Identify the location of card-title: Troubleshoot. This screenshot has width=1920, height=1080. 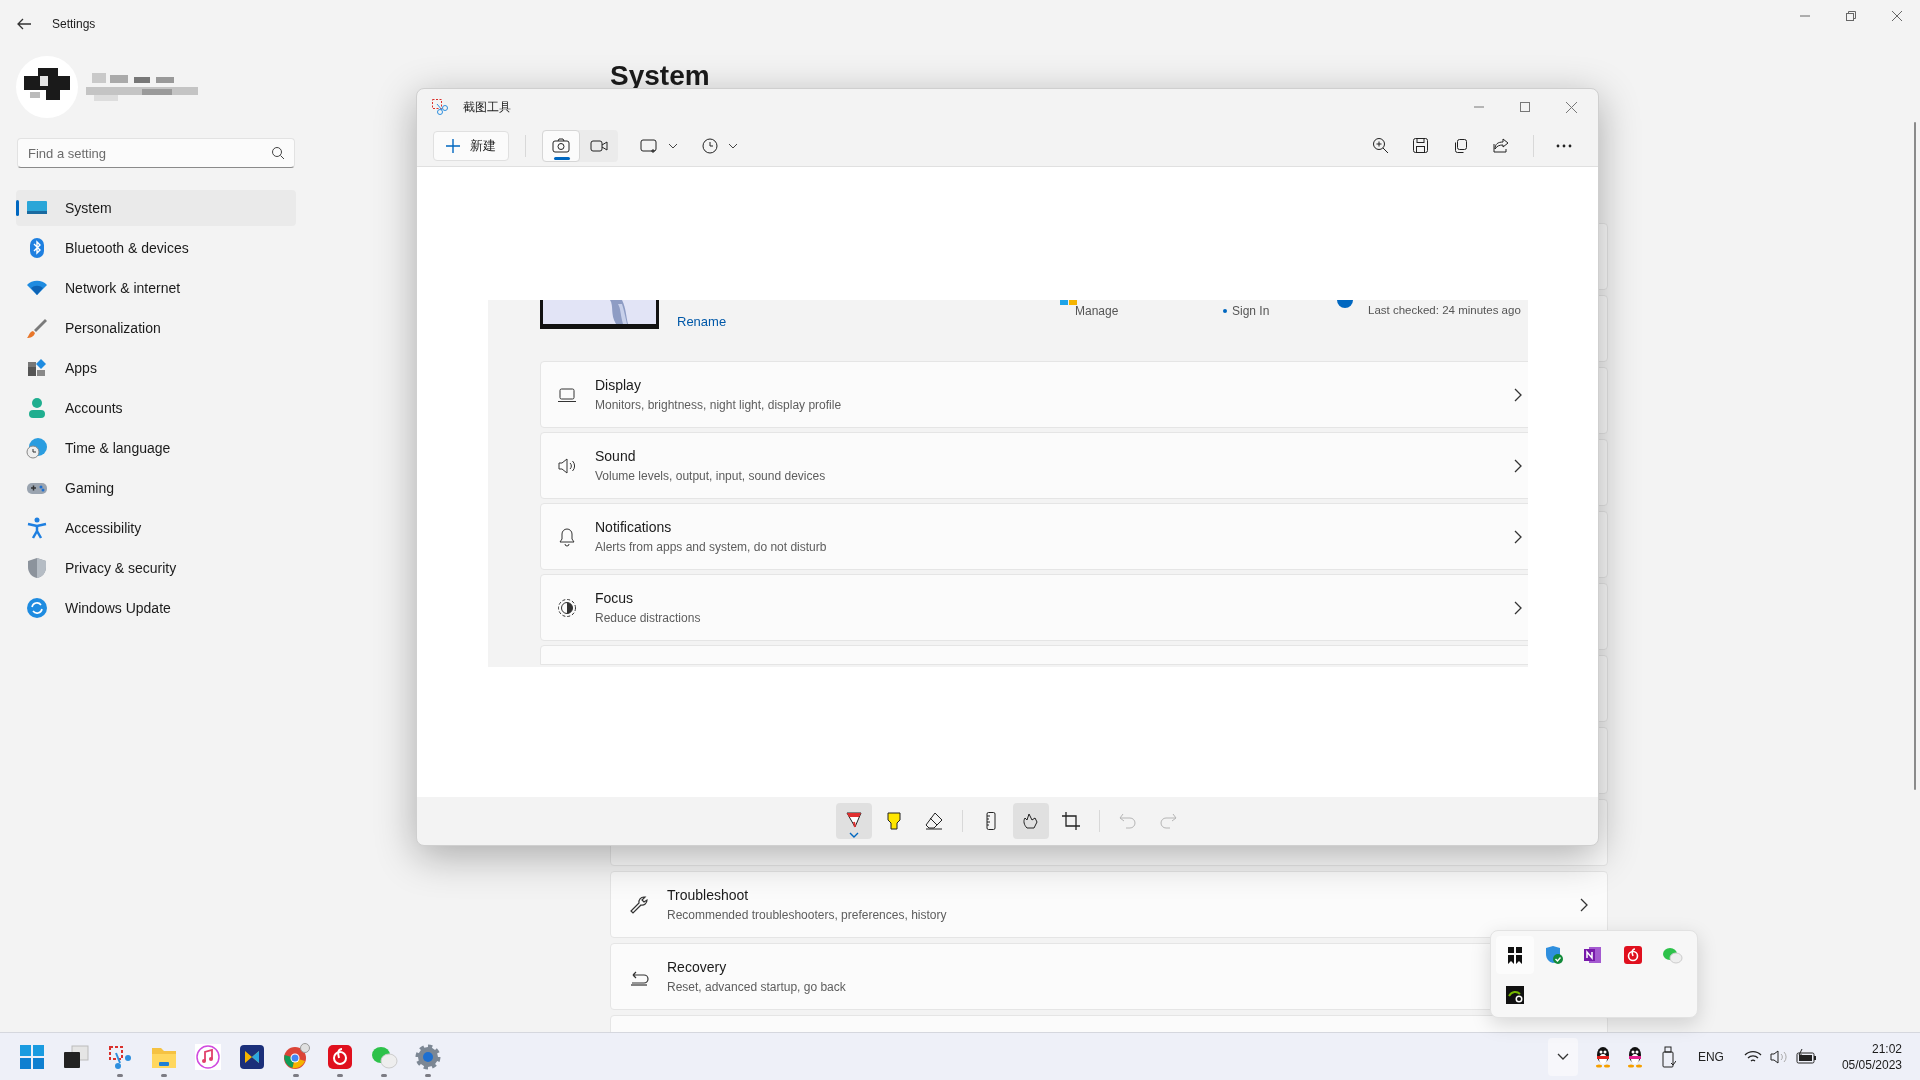
(708, 895).